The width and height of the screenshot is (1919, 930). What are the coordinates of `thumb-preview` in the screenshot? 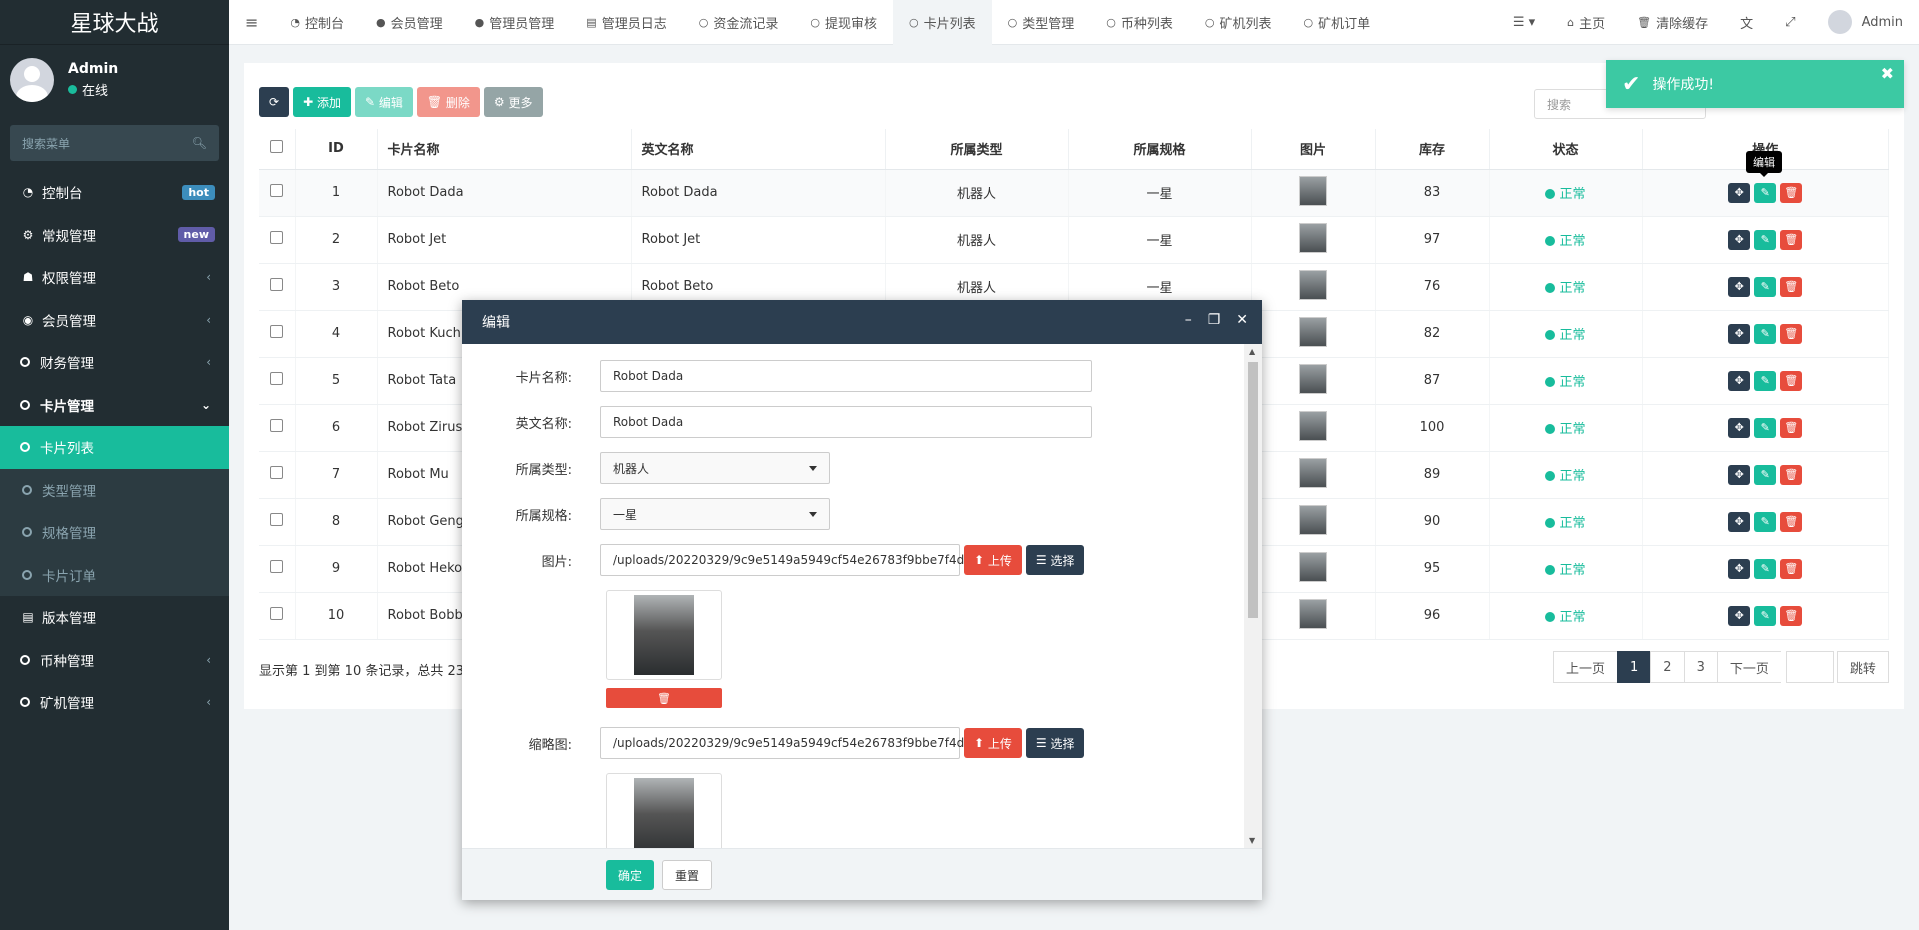 It's located at (664, 810).